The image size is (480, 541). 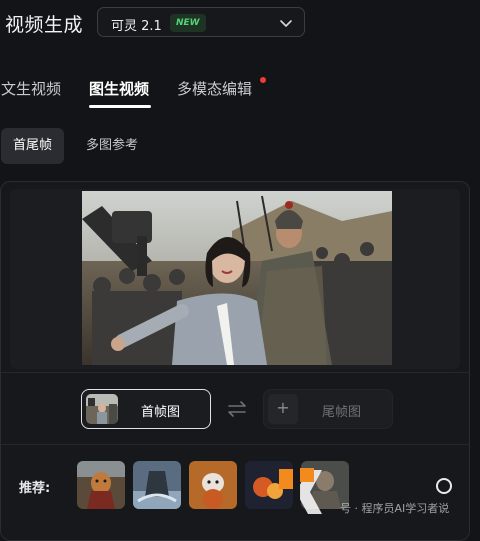 What do you see at coordinates (102, 409) in the screenshot?
I see `start-frame-thumbnail` at bounding box center [102, 409].